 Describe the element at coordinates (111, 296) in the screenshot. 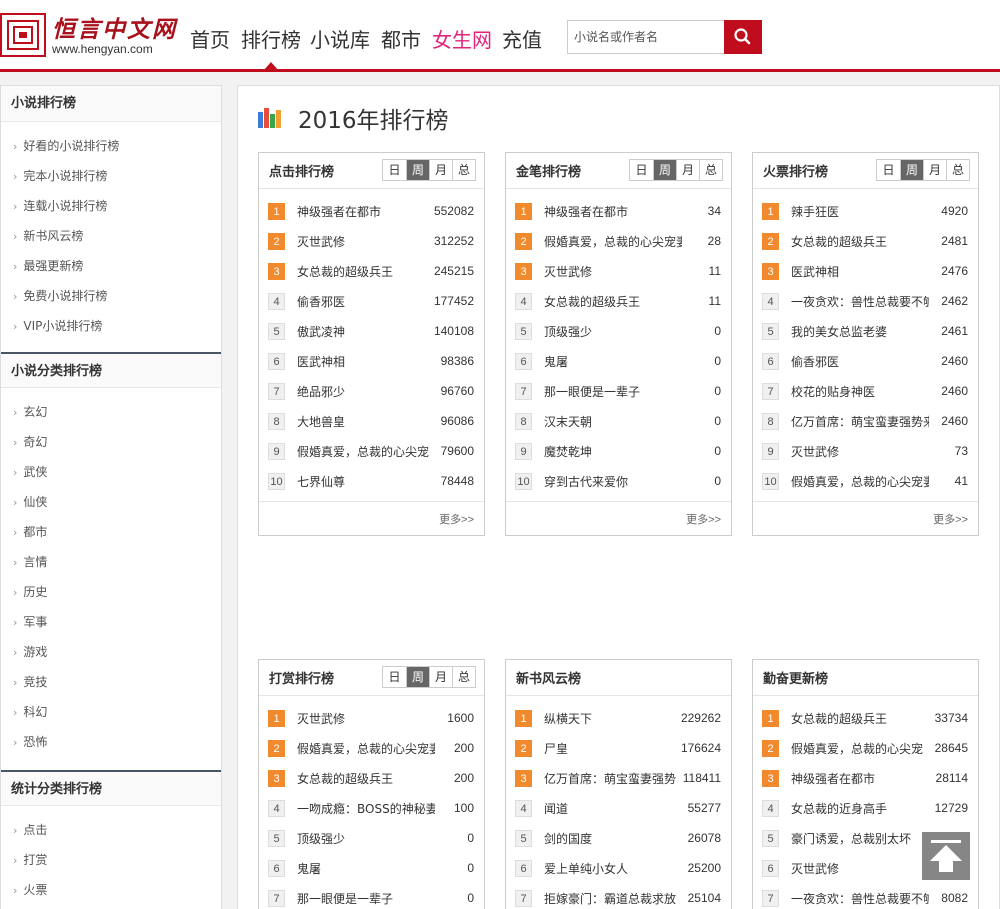

I see `sidebar-item: › 免费小说排行榜` at that location.